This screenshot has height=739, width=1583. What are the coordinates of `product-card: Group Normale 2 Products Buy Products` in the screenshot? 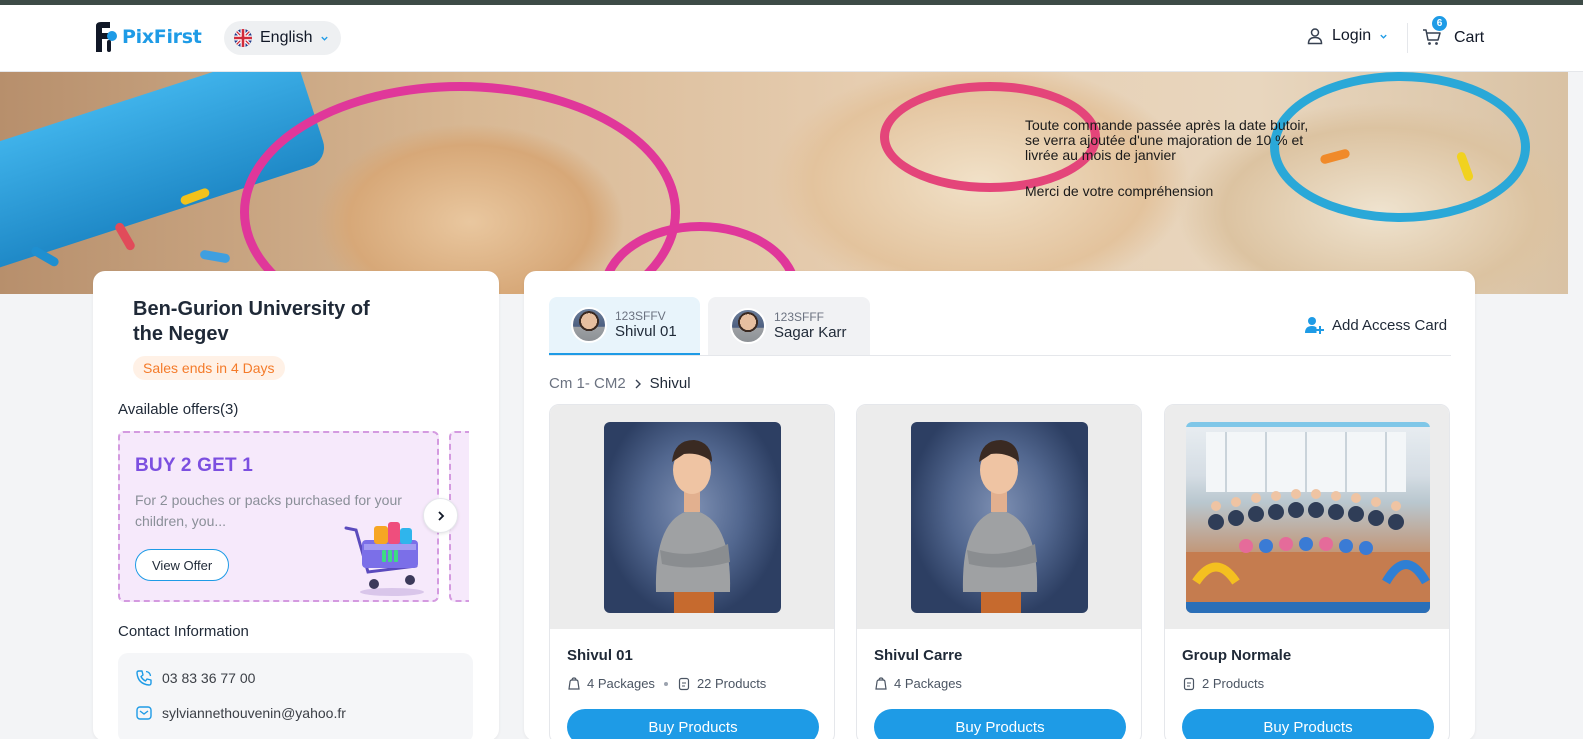 It's located at (1307, 571).